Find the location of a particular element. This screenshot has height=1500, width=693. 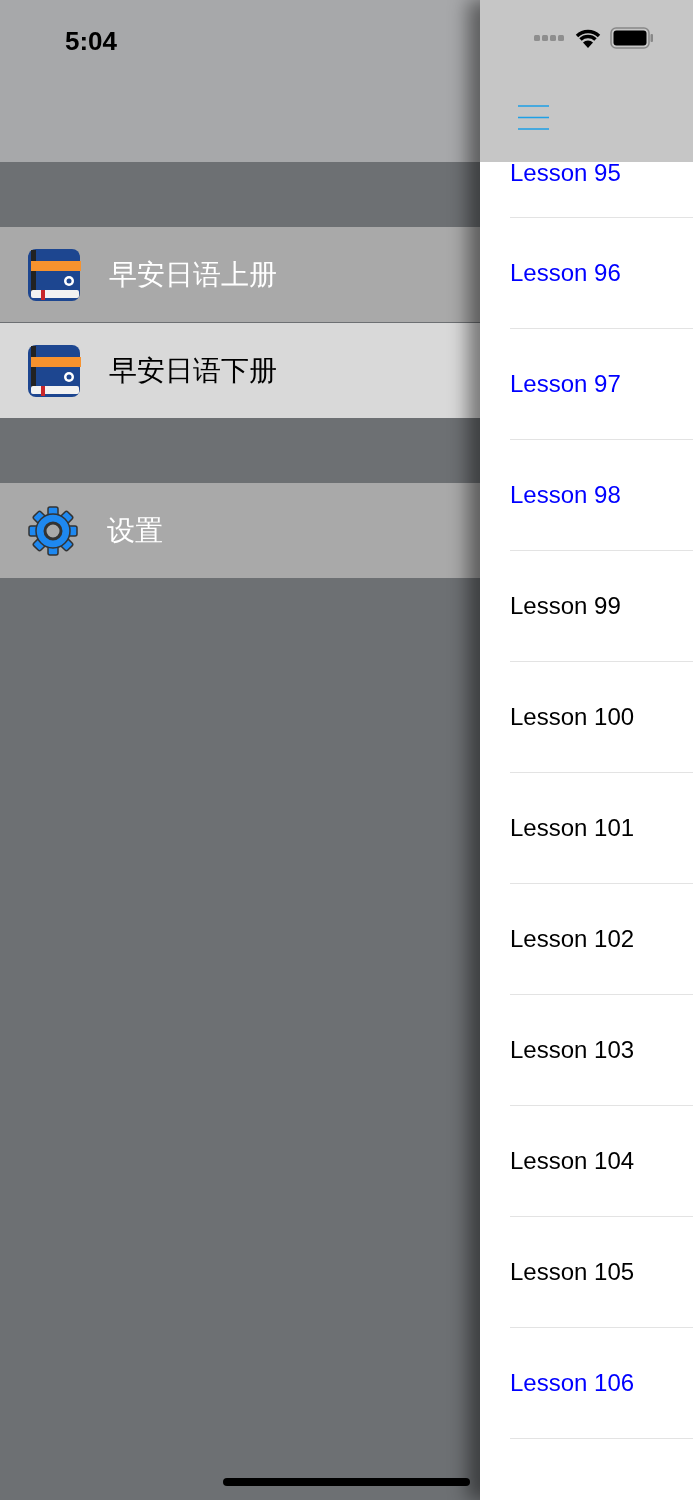

menu-item: 早安日语下册 is located at coordinates (240, 370).